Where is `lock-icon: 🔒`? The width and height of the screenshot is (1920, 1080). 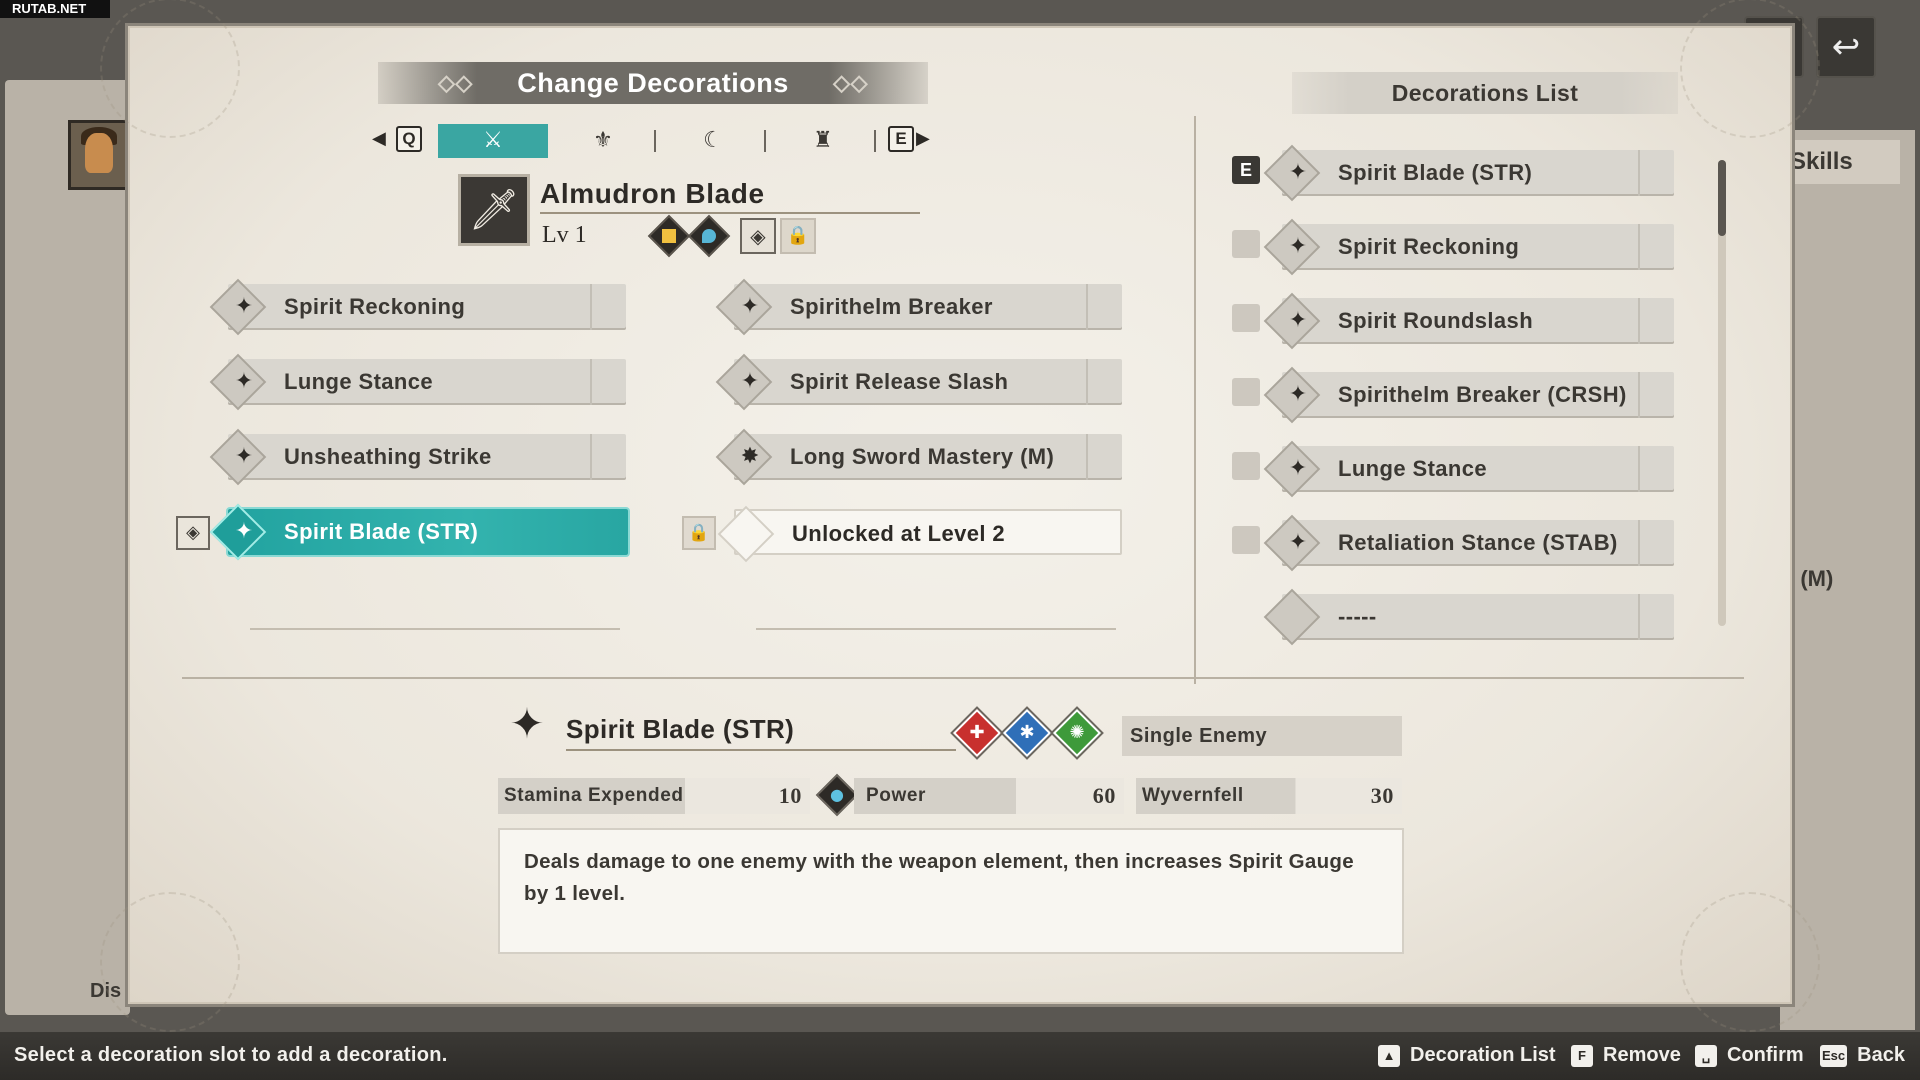 lock-icon: 🔒 is located at coordinates (699, 533).